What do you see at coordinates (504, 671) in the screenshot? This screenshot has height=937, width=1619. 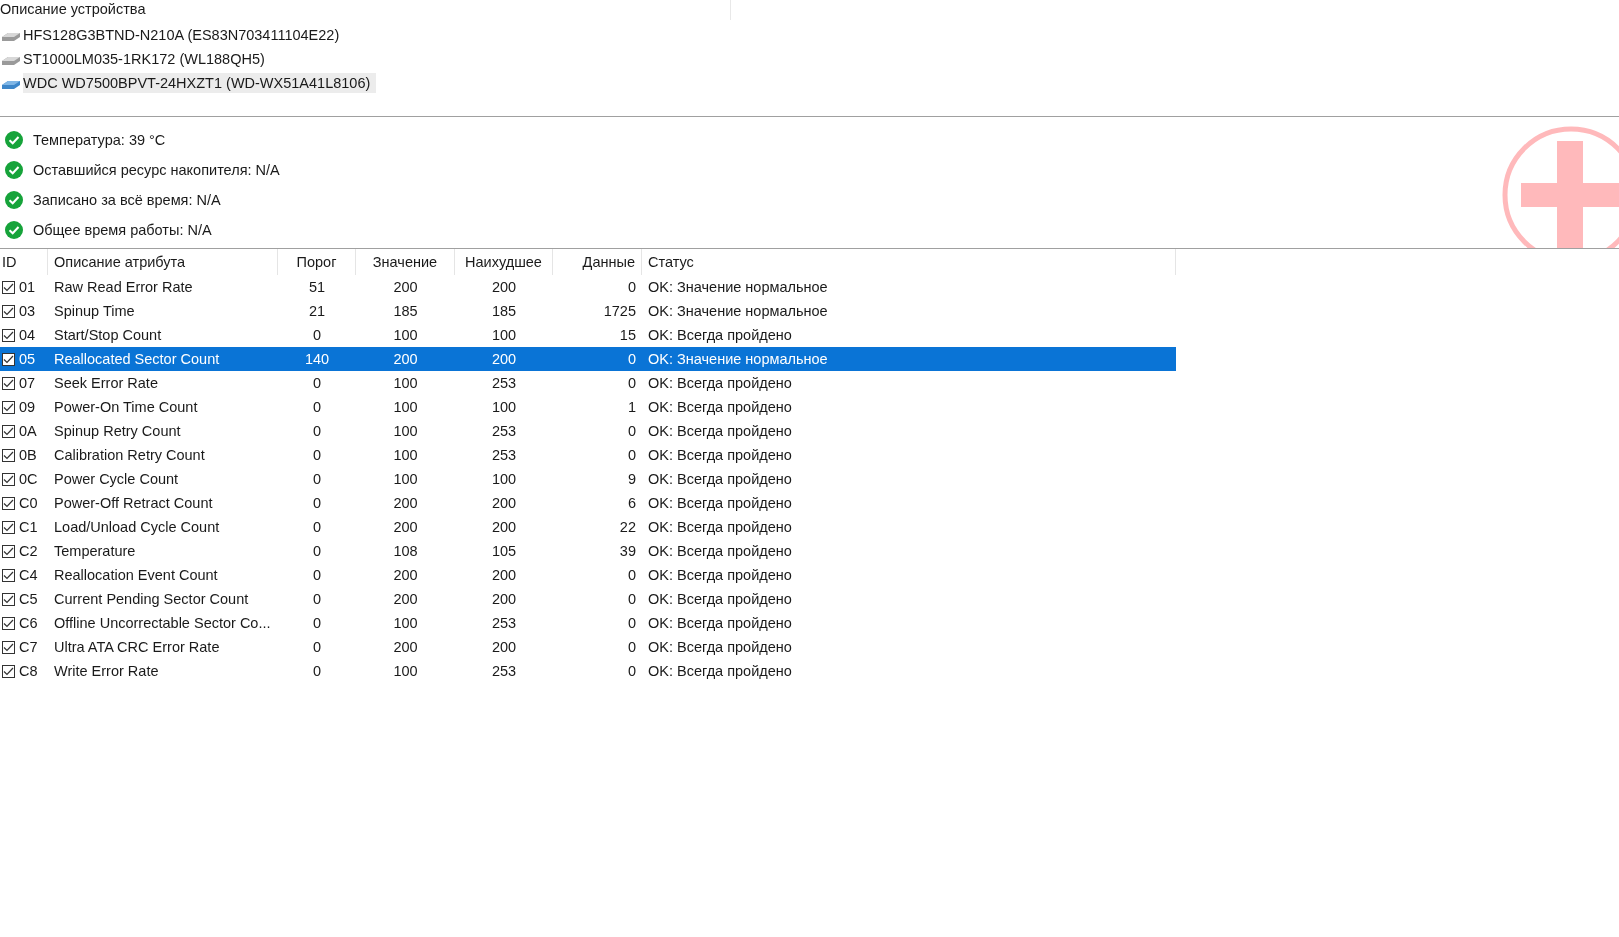 I see `table-cell-text: 253` at bounding box center [504, 671].